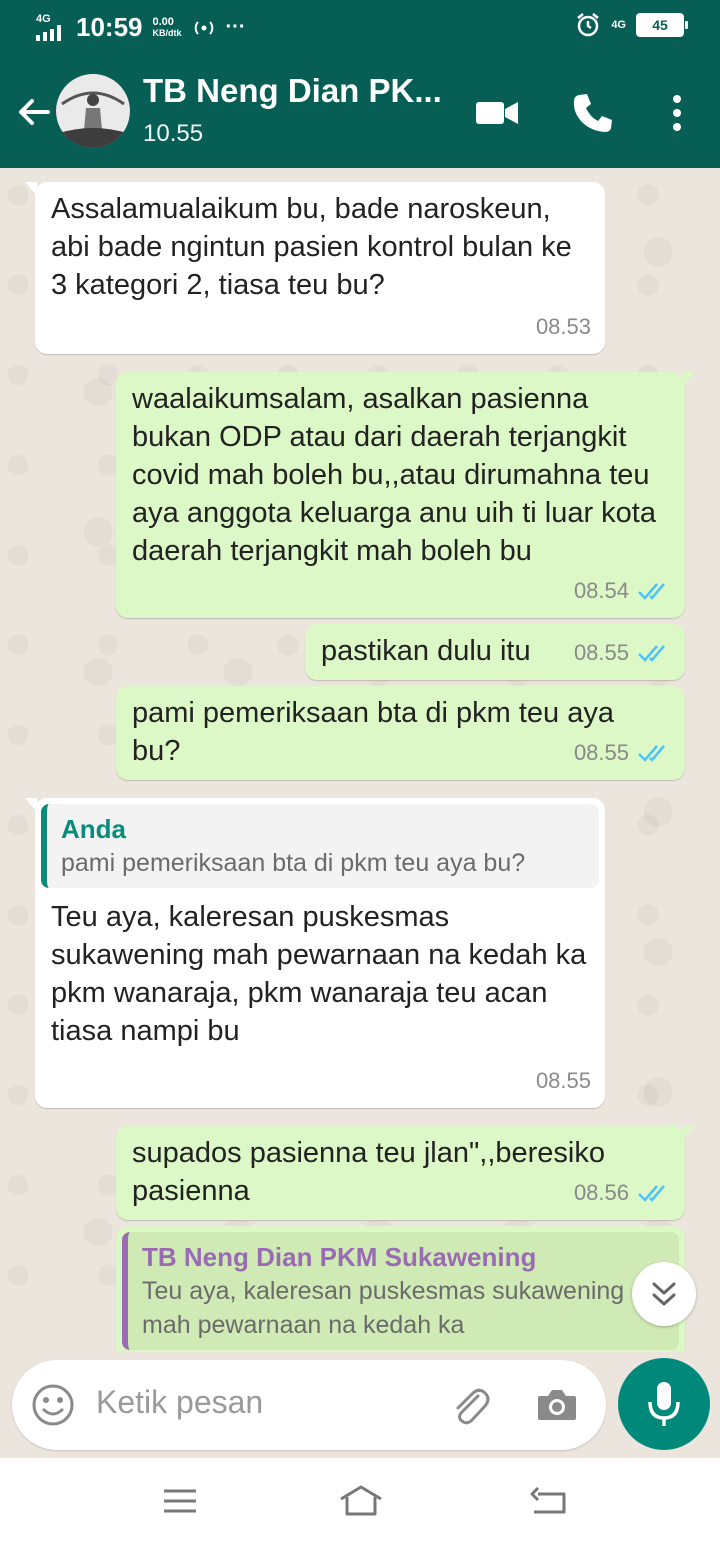  I want to click on nav-back-icon, so click(548, 1501).